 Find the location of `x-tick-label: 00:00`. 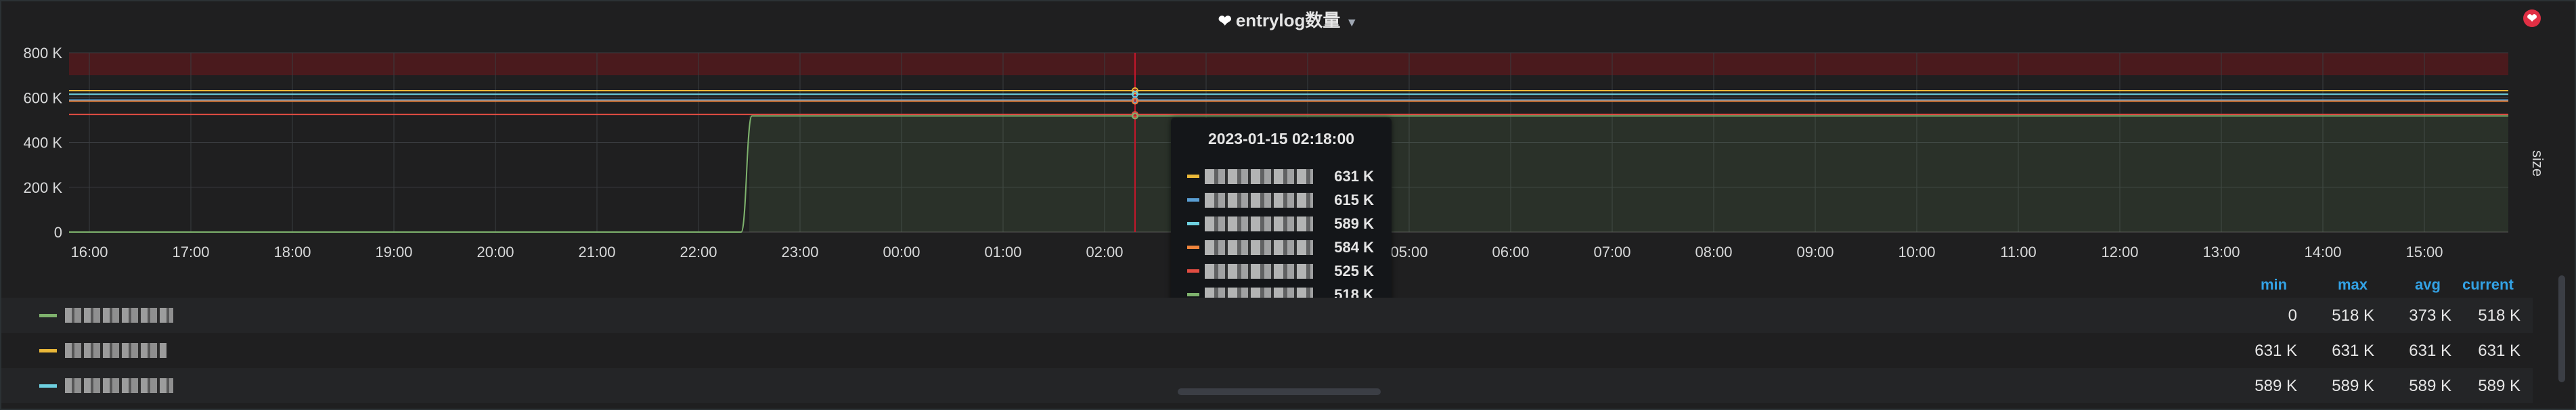

x-tick-label: 00:00 is located at coordinates (901, 252).